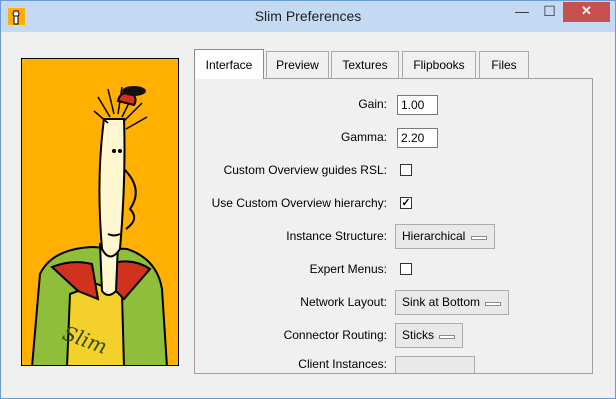  I want to click on expert-menus-checkbox, so click(406, 269).